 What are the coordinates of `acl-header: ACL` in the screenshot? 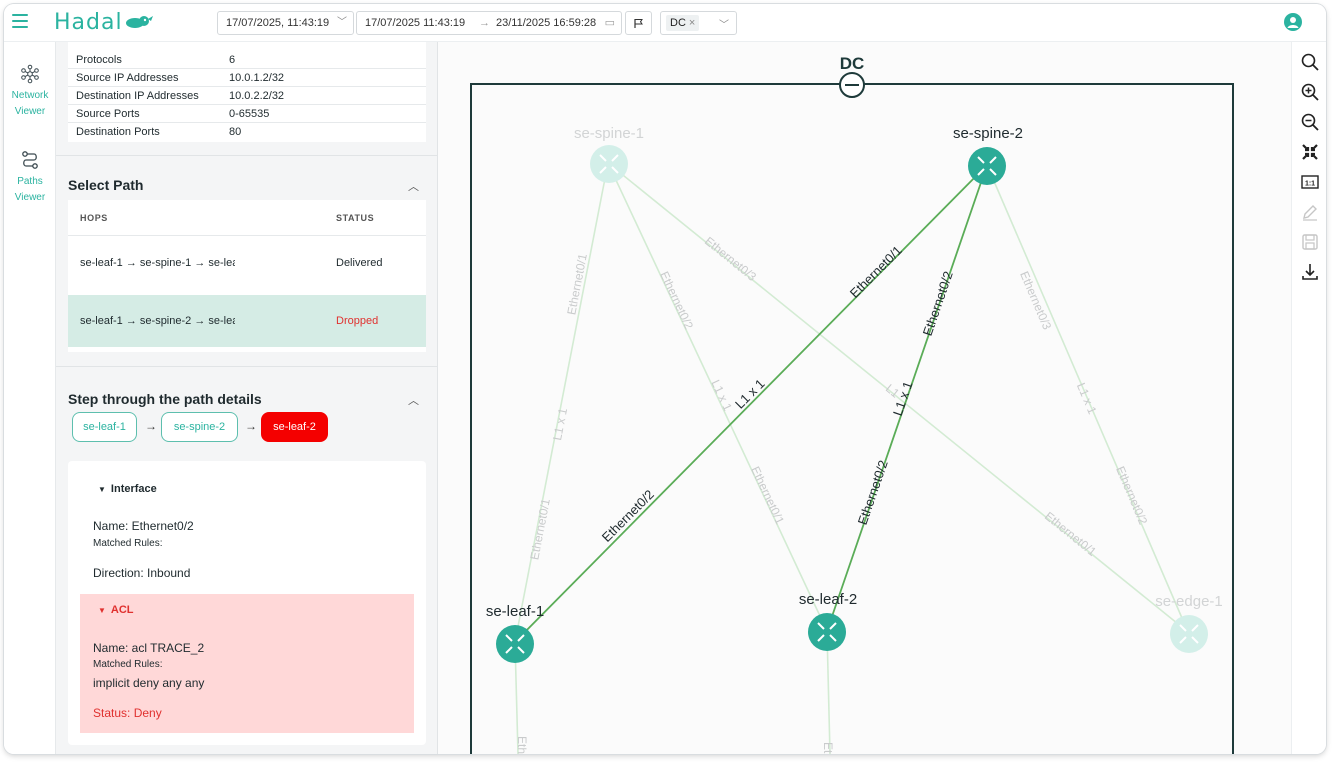 It's located at (122, 610).